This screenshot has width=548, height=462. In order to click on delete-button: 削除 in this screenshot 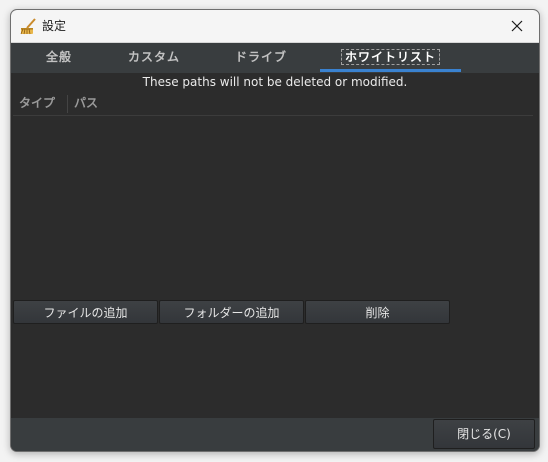, I will do `click(377, 312)`.